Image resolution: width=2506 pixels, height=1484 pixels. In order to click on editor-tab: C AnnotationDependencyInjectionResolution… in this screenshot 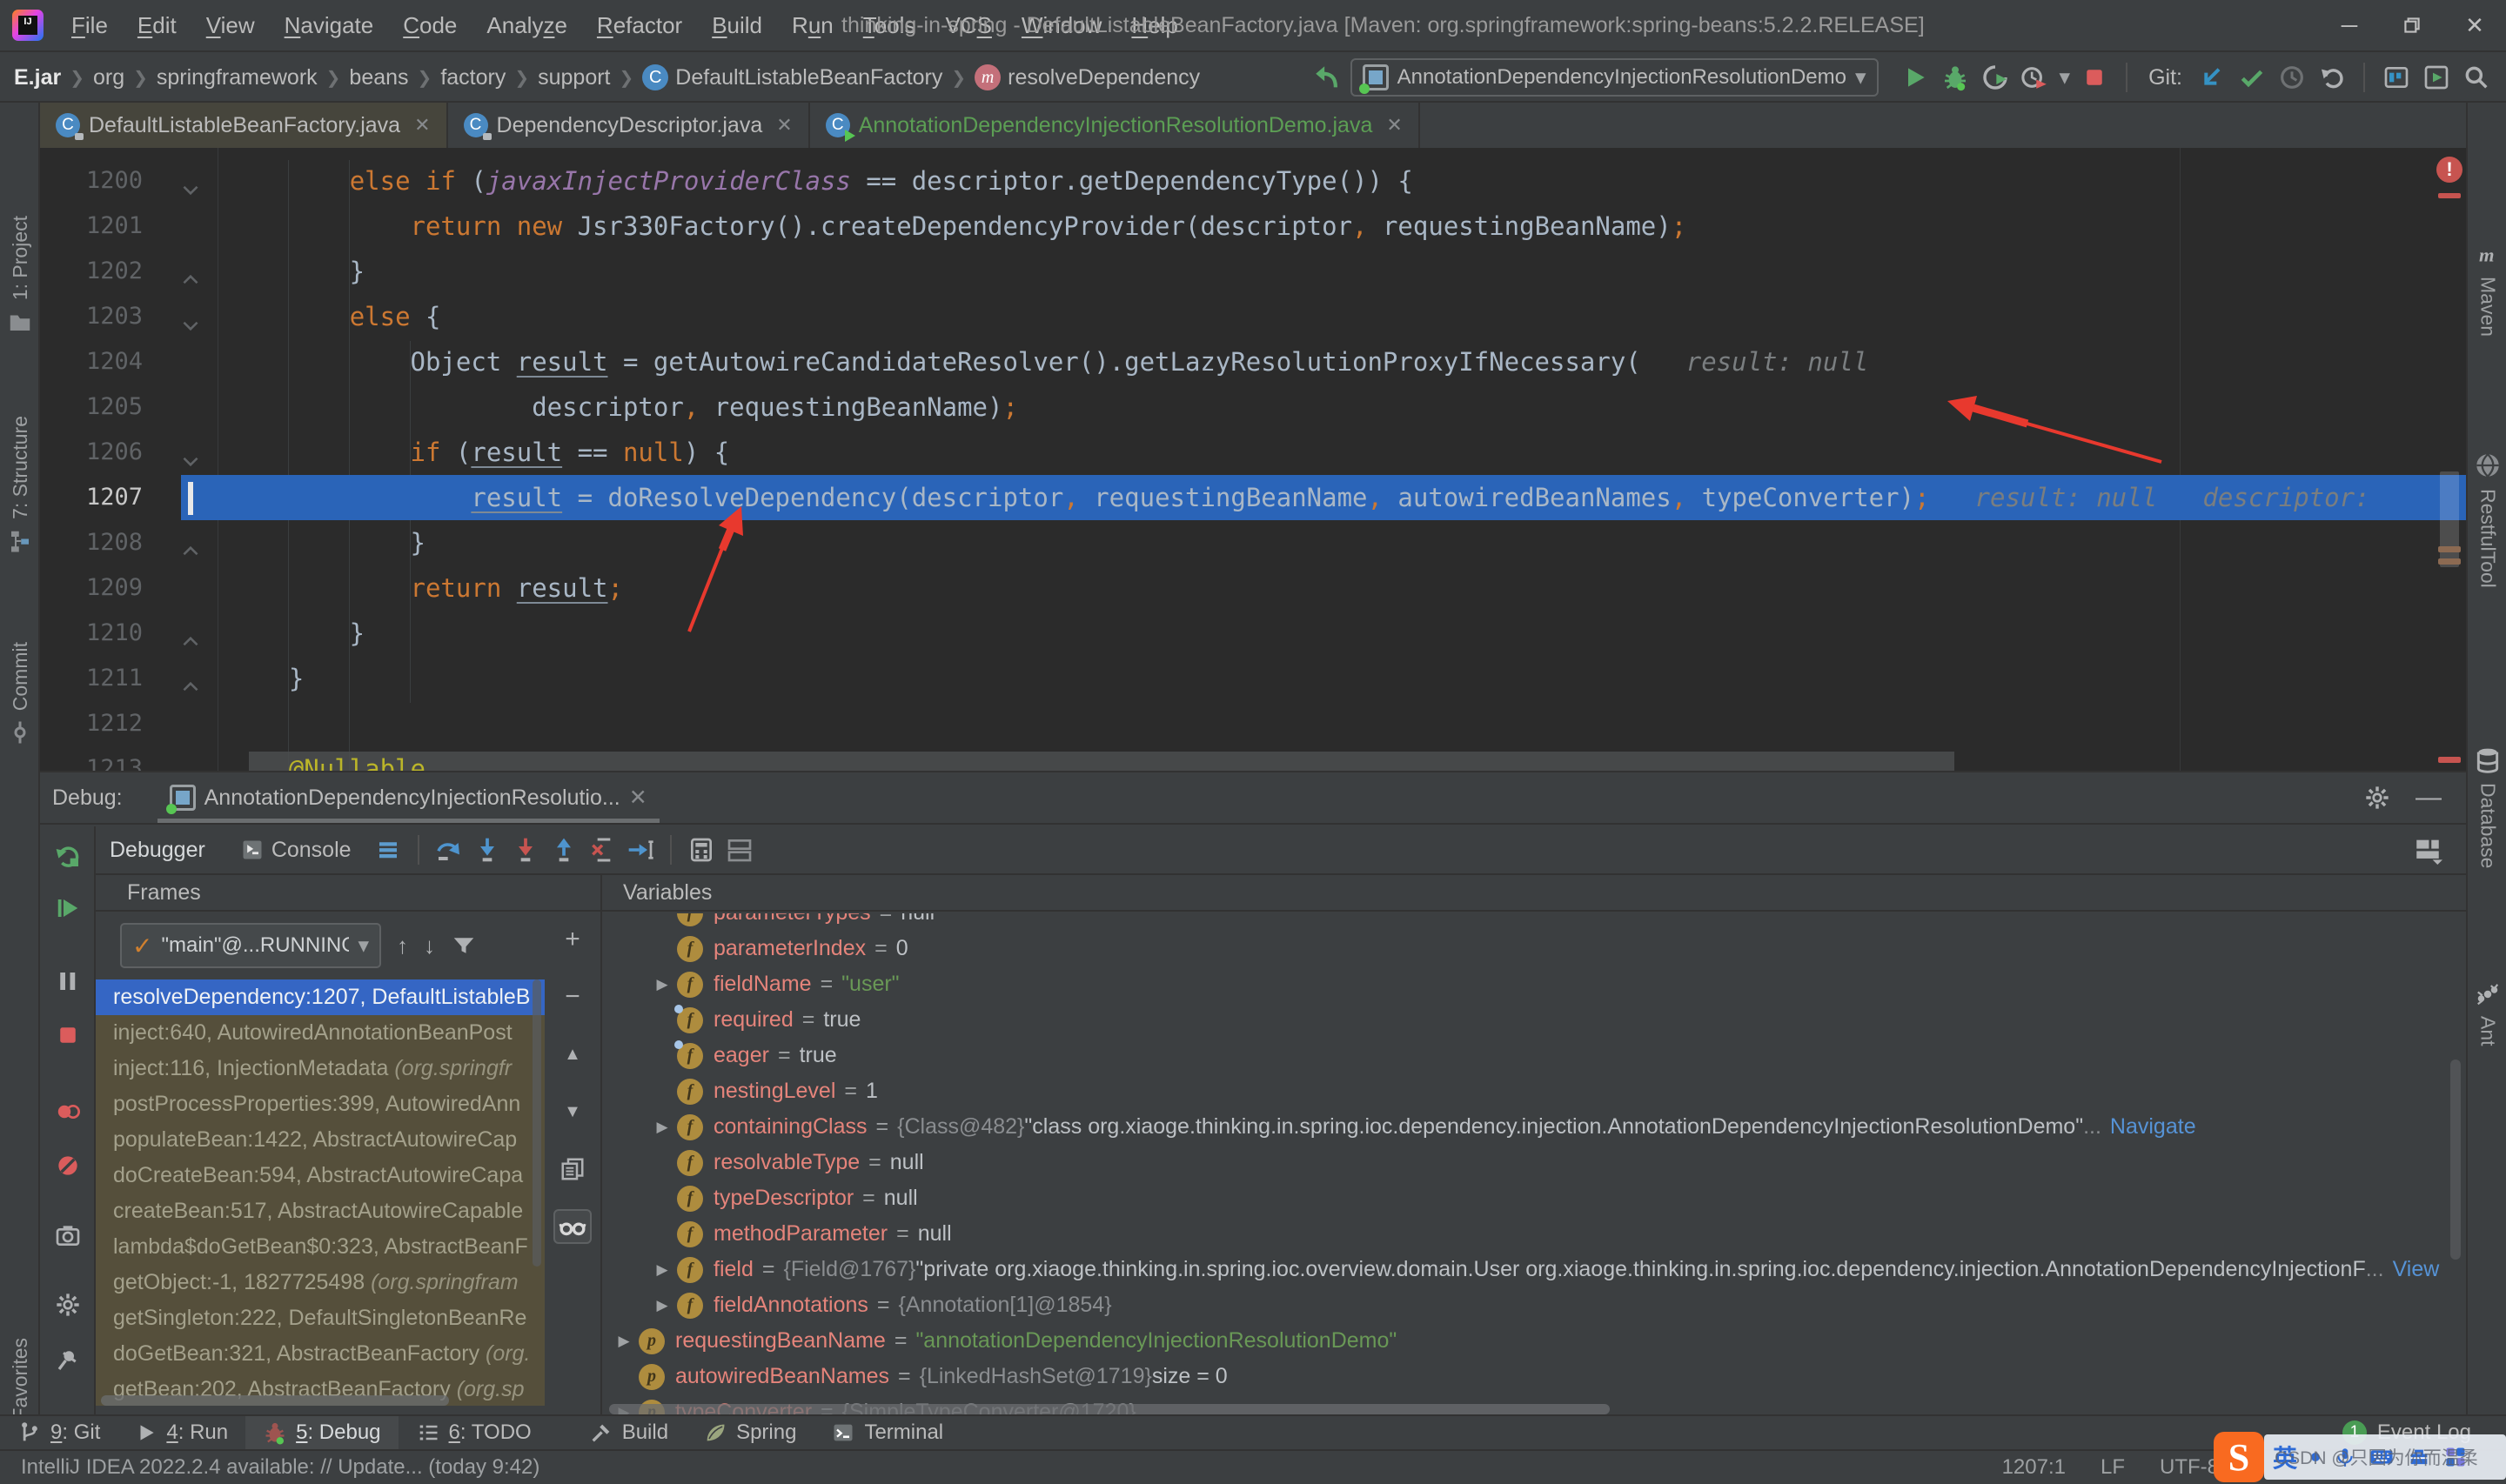, I will do `click(1115, 126)`.